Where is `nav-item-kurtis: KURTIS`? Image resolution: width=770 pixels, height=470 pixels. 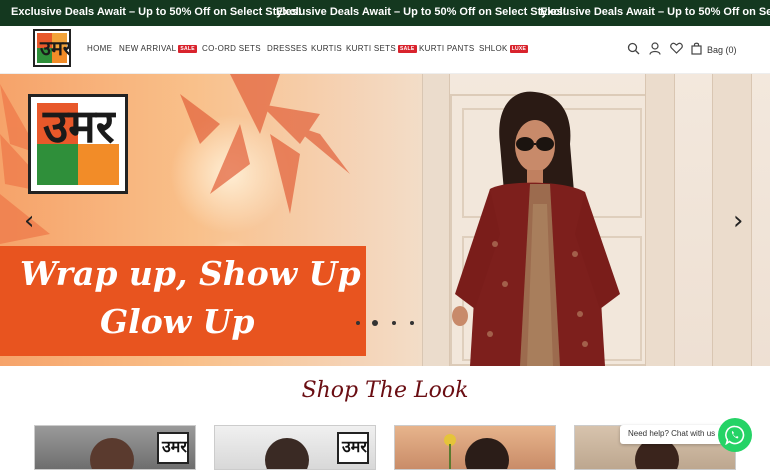
nav-item-kurtis: KURTIS is located at coordinates (326, 48).